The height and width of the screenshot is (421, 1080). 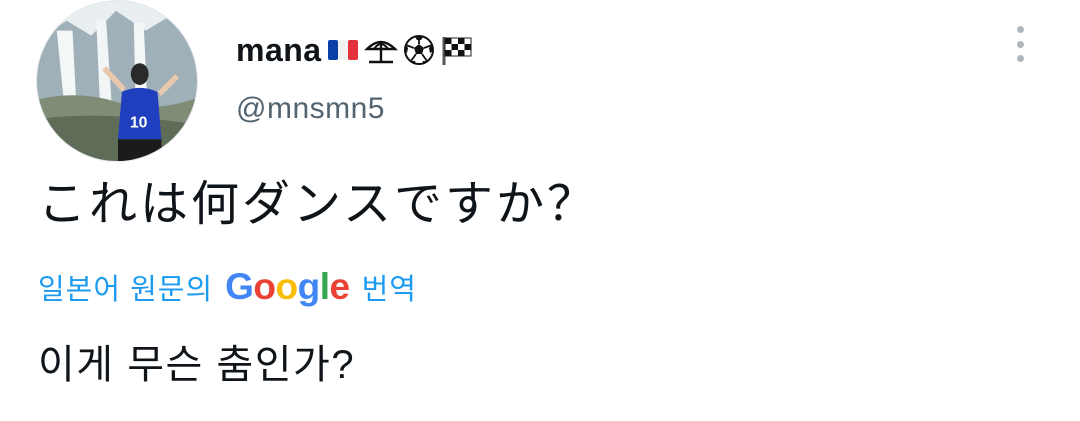 I want to click on avatar-photo: 10, so click(x=117, y=81).